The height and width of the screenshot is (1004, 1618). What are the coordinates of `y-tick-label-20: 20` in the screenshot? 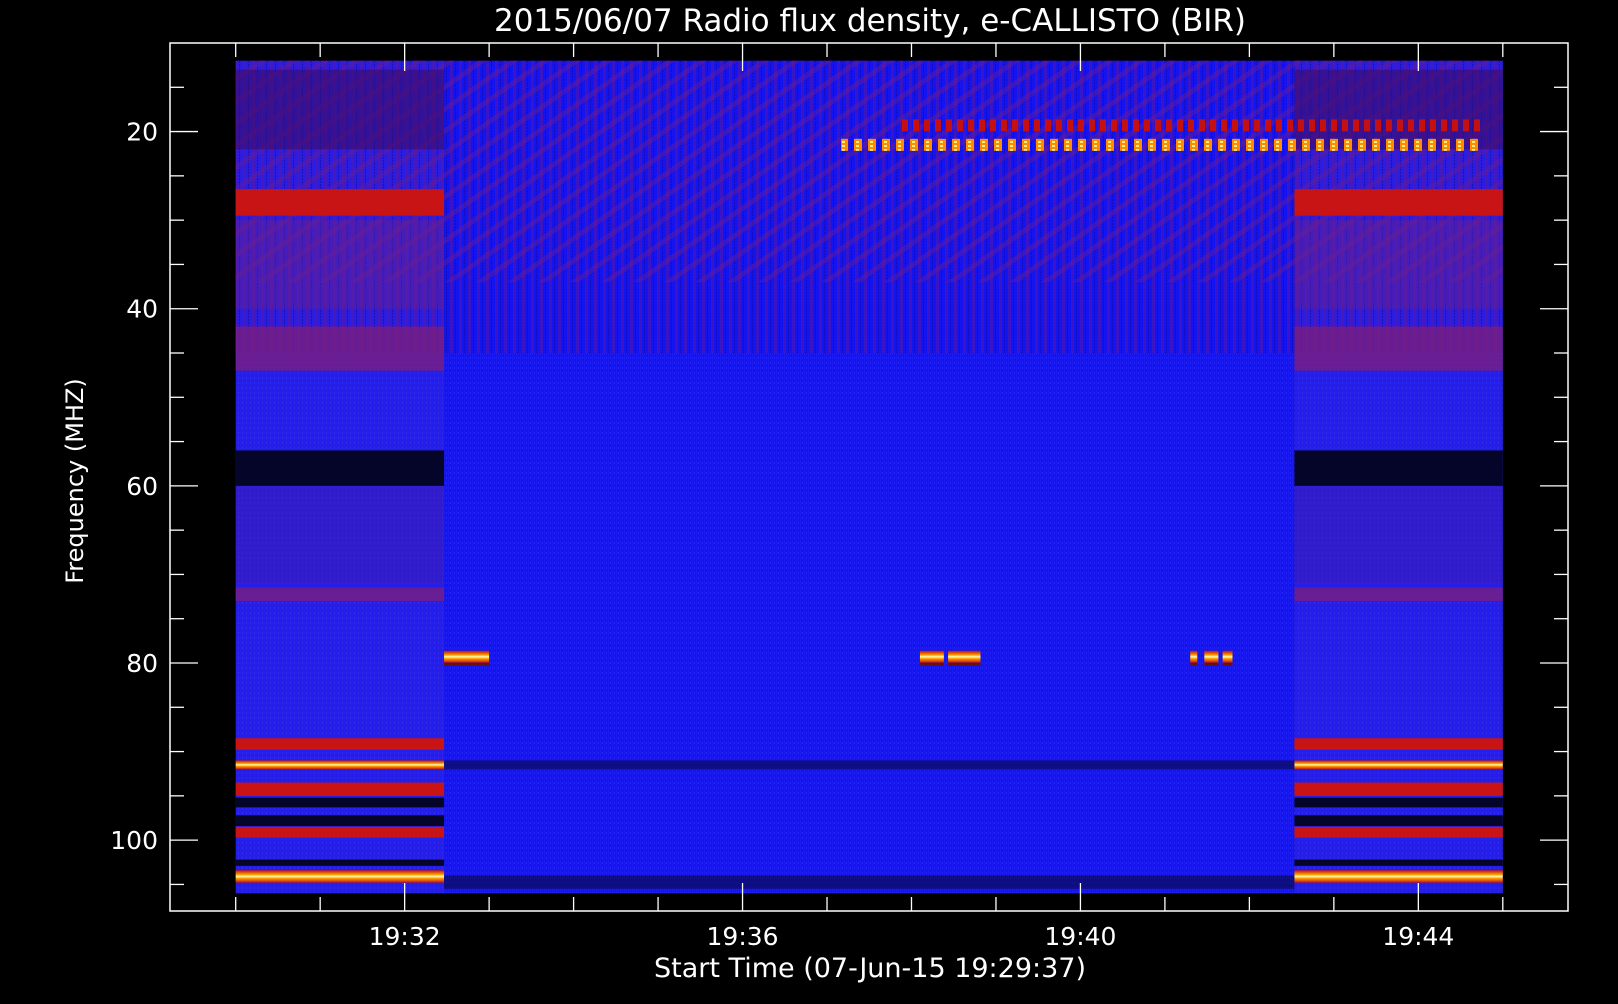 It's located at (142, 132).